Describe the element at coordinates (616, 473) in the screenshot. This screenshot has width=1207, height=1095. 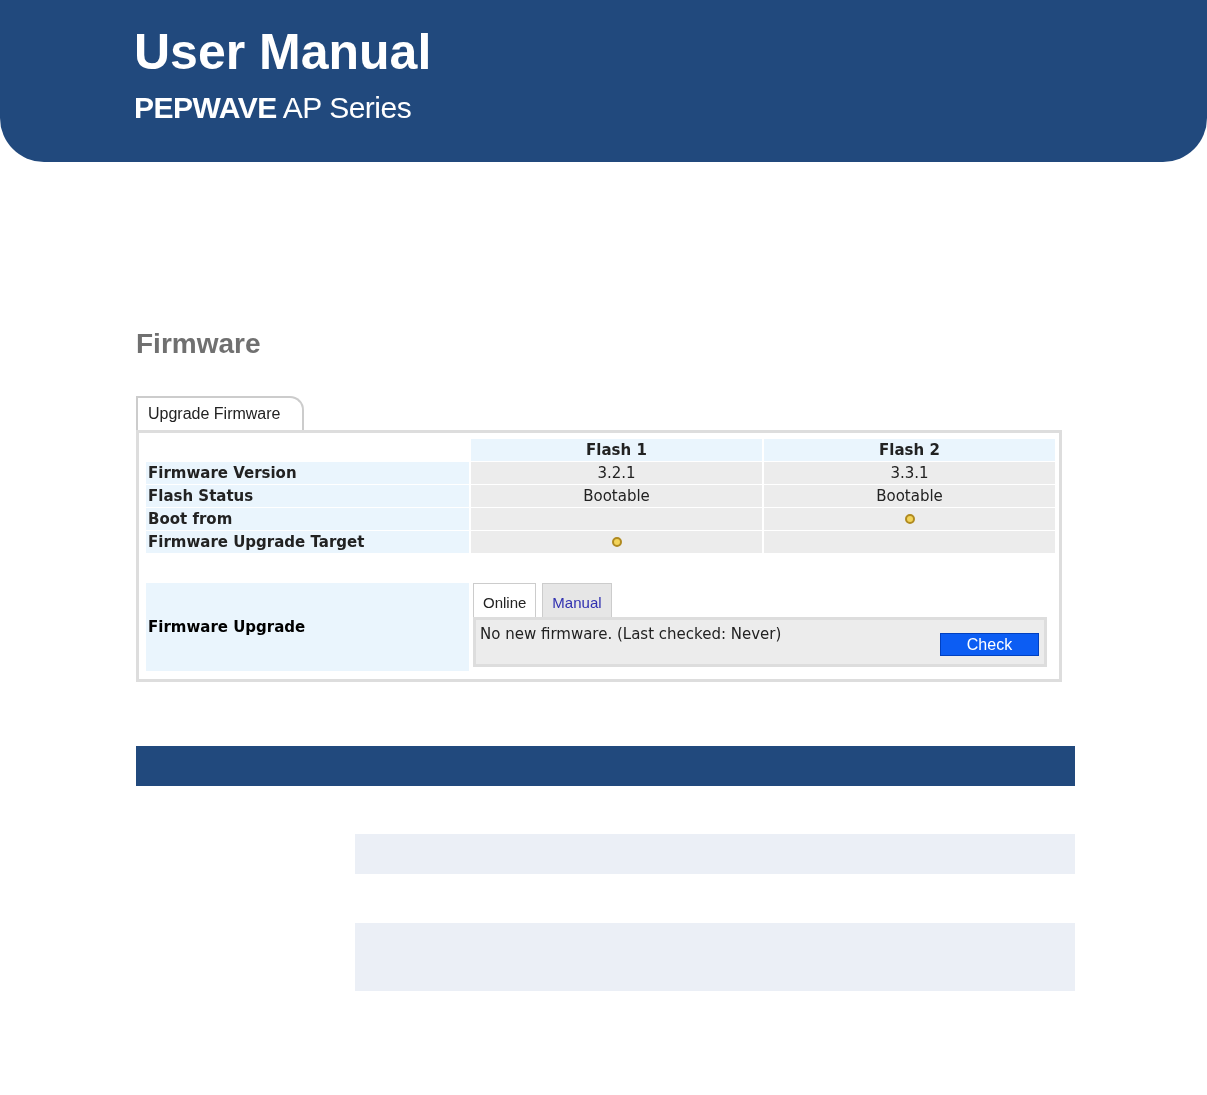
I see `table-cell: 3.2.1` at that location.